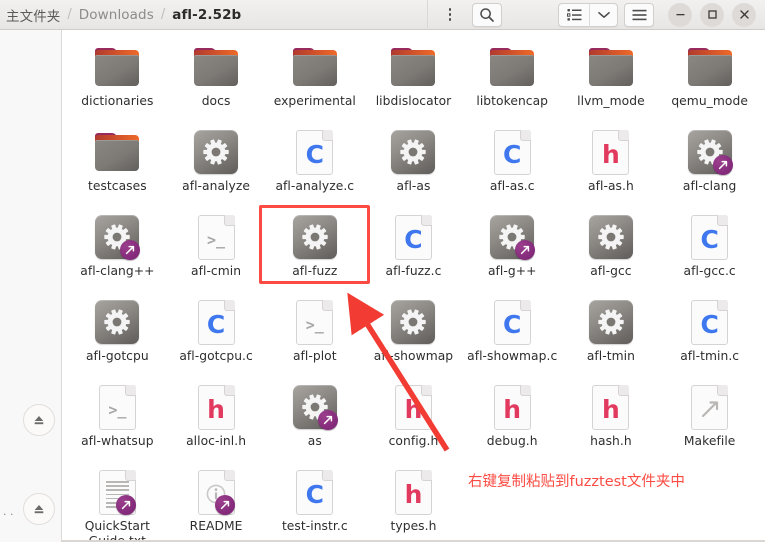 The image size is (765, 542). I want to click on sidebar-truncated-label: . ., so click(8, 511).